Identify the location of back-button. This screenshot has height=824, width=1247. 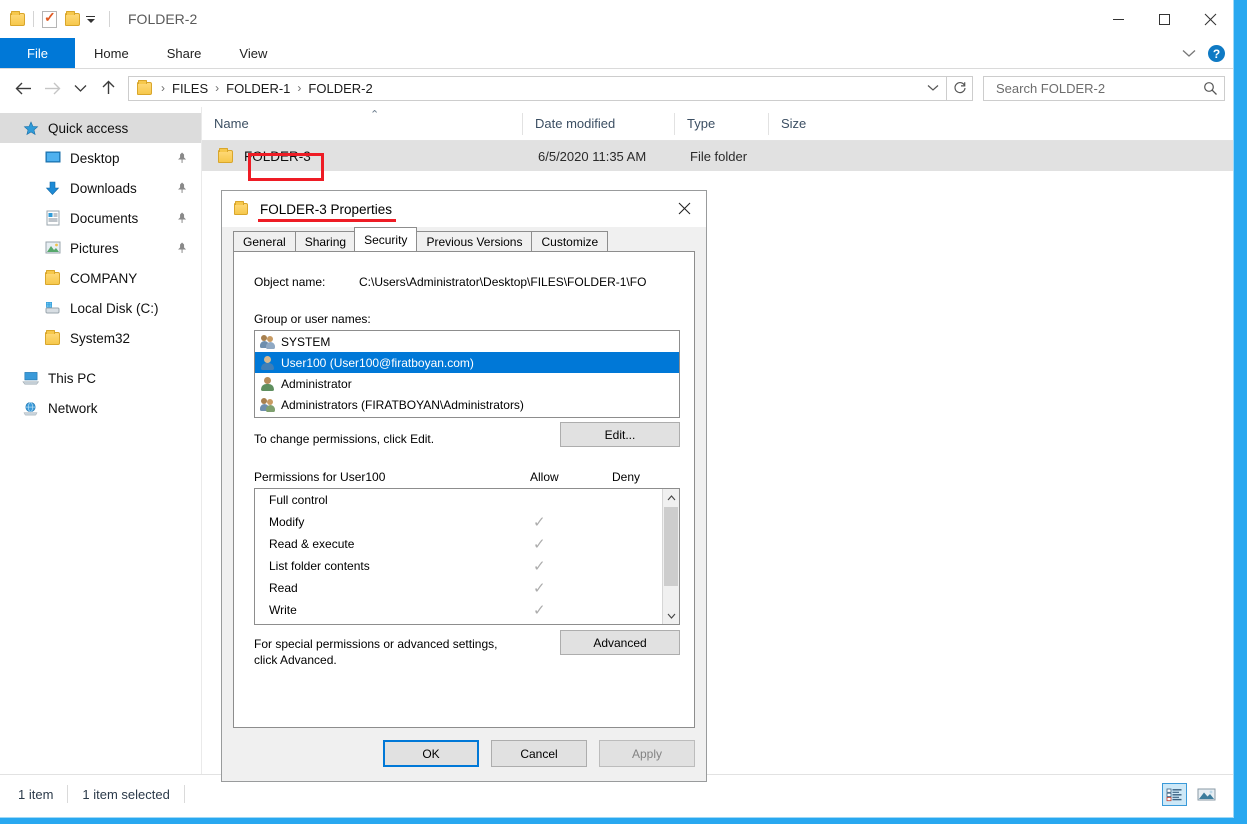
(24, 88).